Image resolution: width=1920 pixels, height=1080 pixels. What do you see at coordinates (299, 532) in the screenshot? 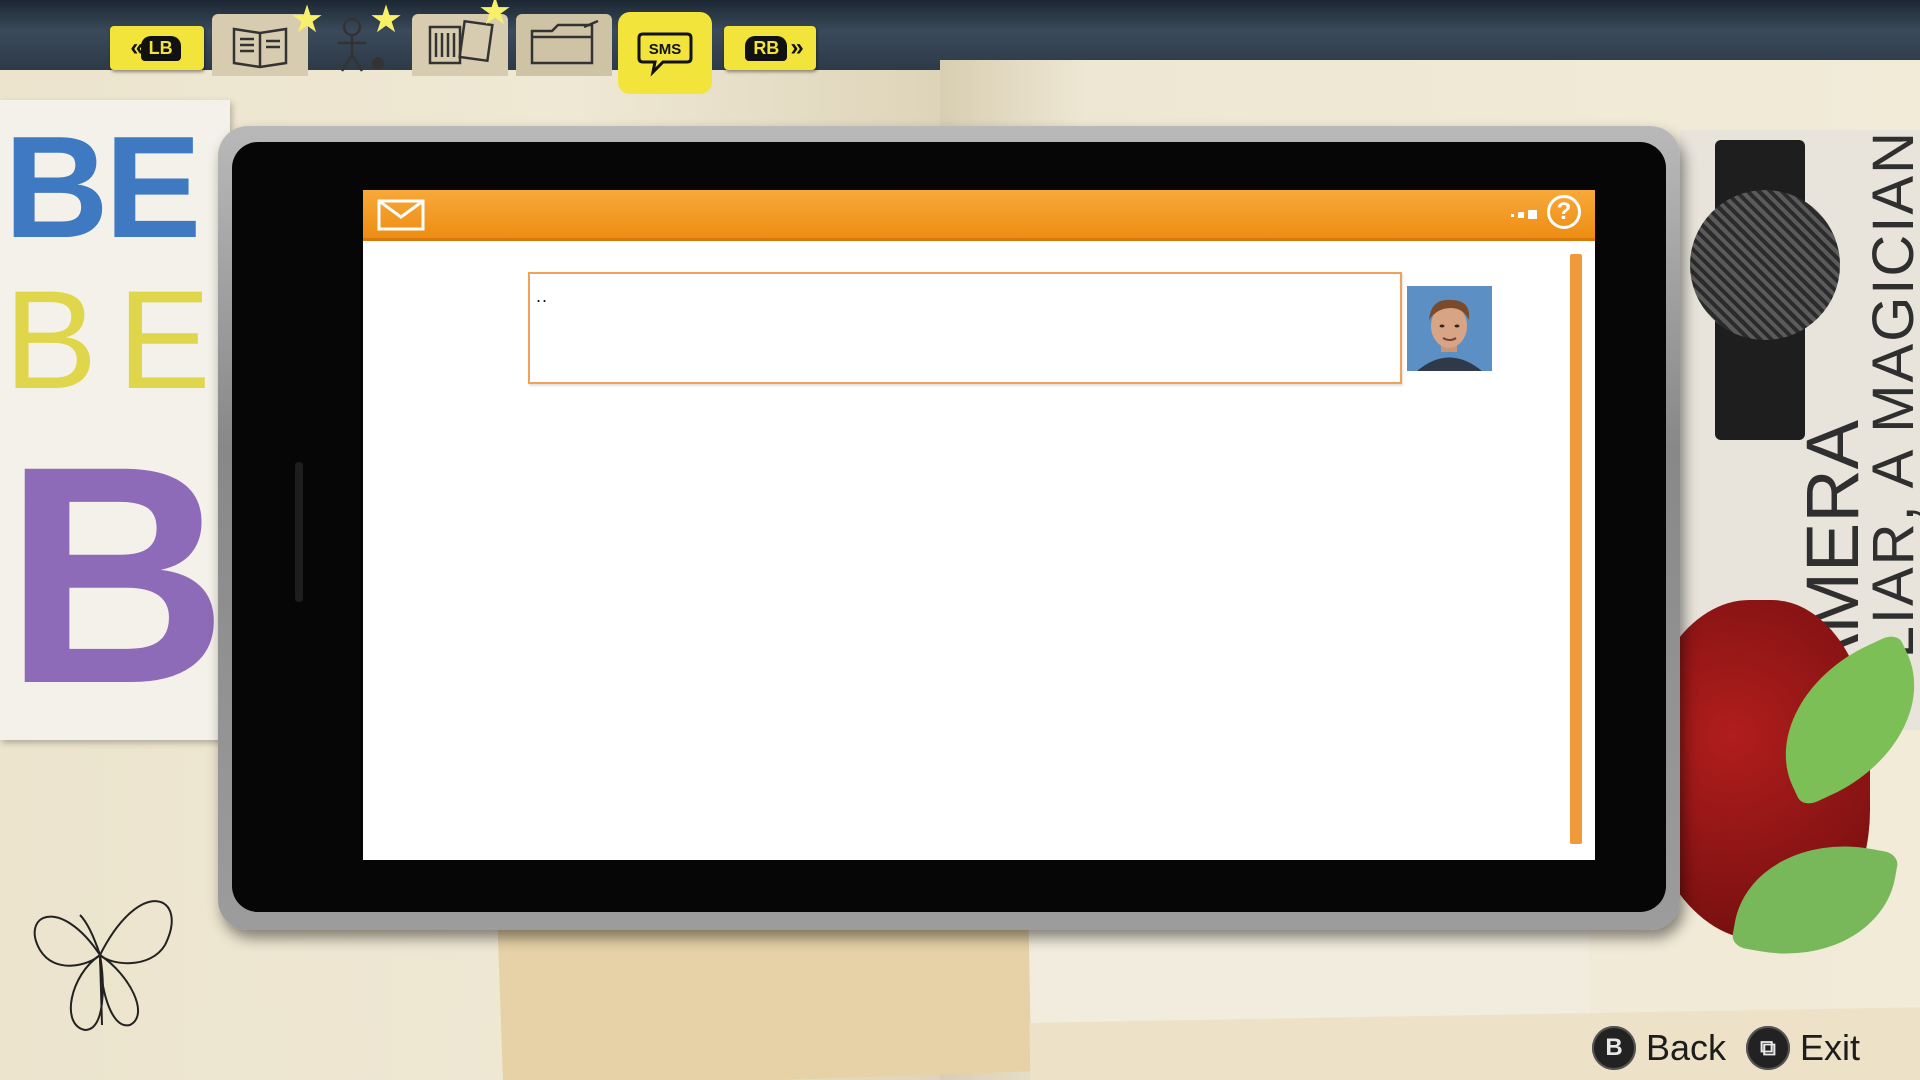
I see `phone-side-button` at bounding box center [299, 532].